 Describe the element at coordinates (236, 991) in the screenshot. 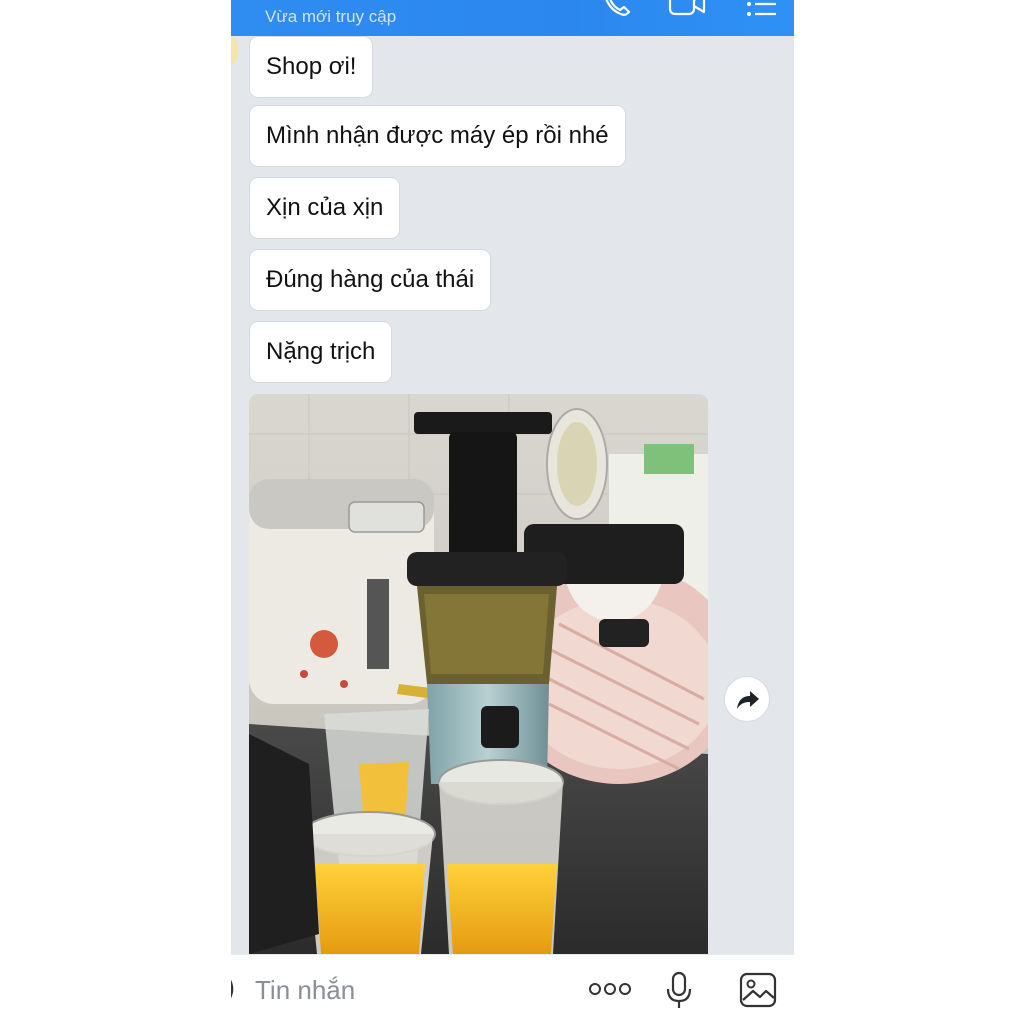

I see `emoji-icon` at that location.